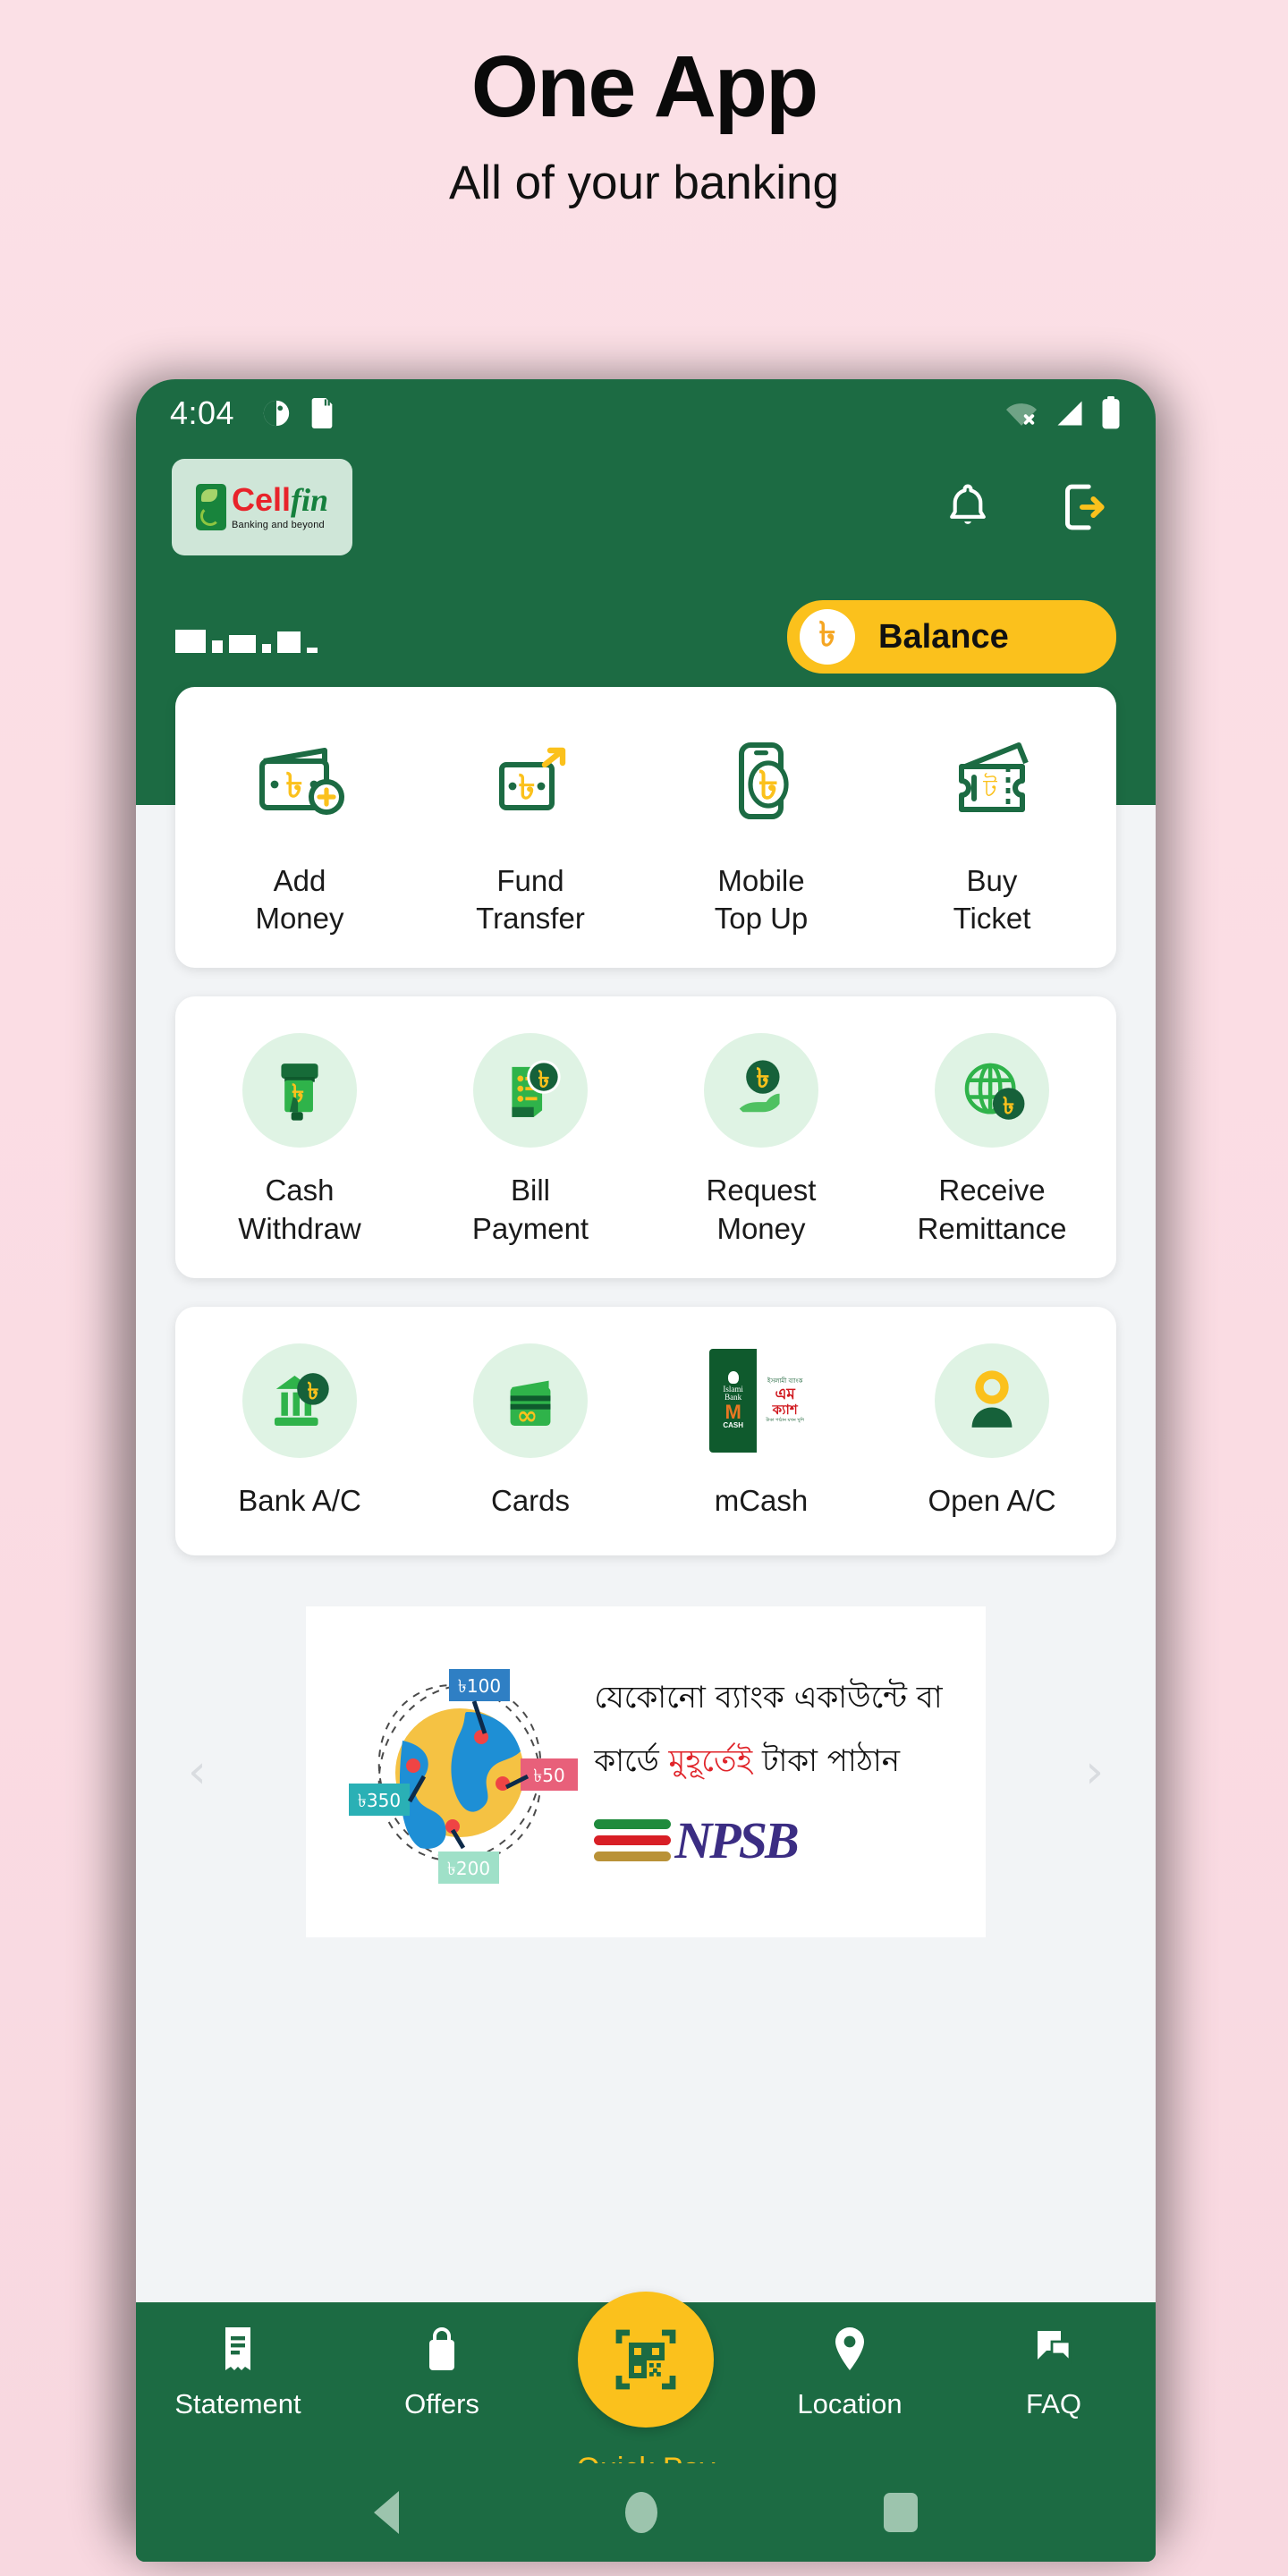 The image size is (1288, 2576). Describe the element at coordinates (210, 507) in the screenshot. I see `logo-card-icon` at that location.